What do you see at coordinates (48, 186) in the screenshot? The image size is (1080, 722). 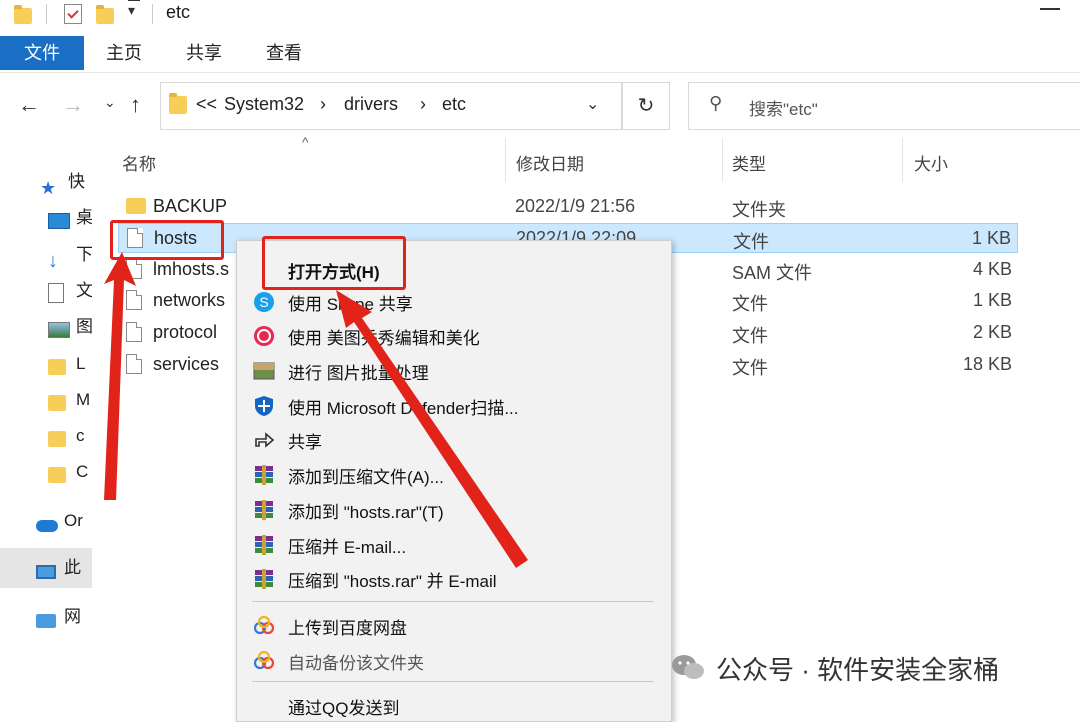 I see `star-icon: ★` at bounding box center [48, 186].